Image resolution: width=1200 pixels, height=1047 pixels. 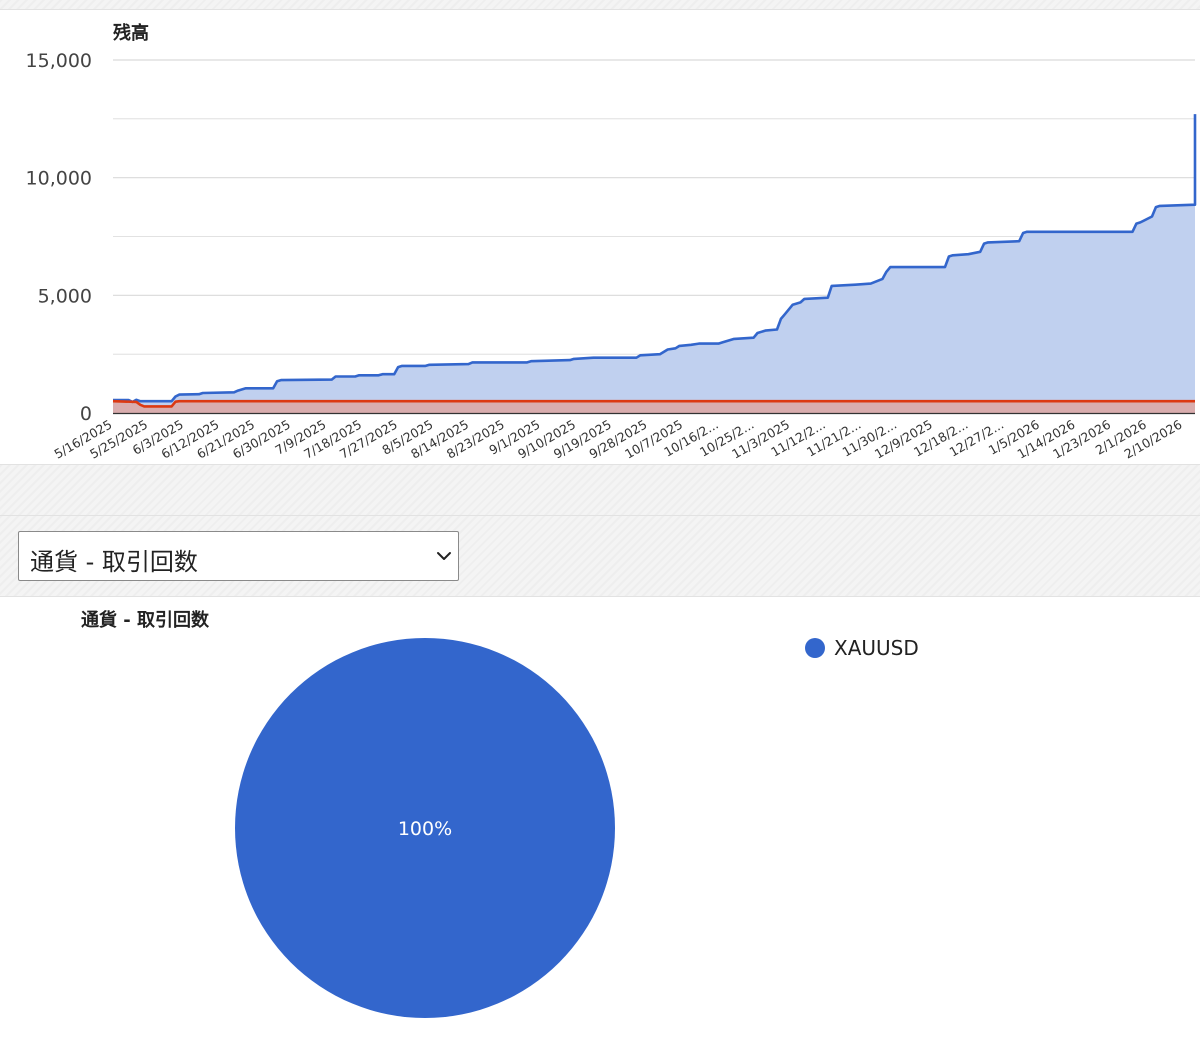 What do you see at coordinates (600, 490) in the screenshot?
I see `separator-strip` at bounding box center [600, 490].